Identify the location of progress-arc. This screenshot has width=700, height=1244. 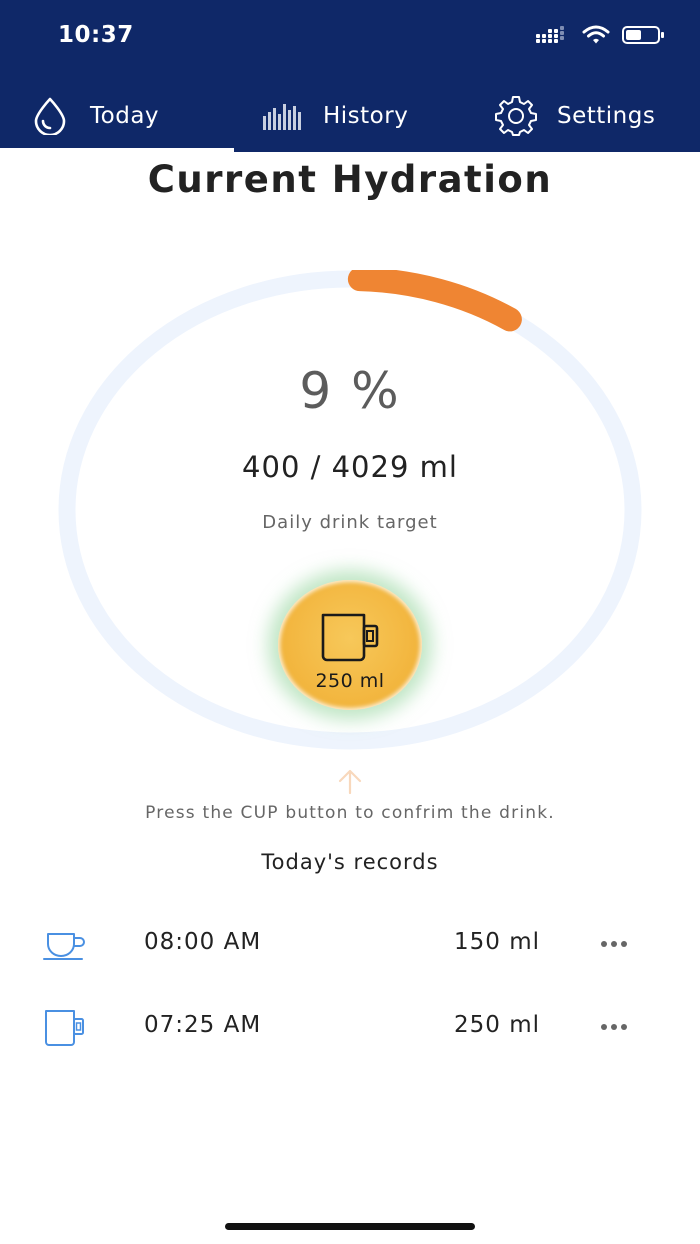
(434, 301).